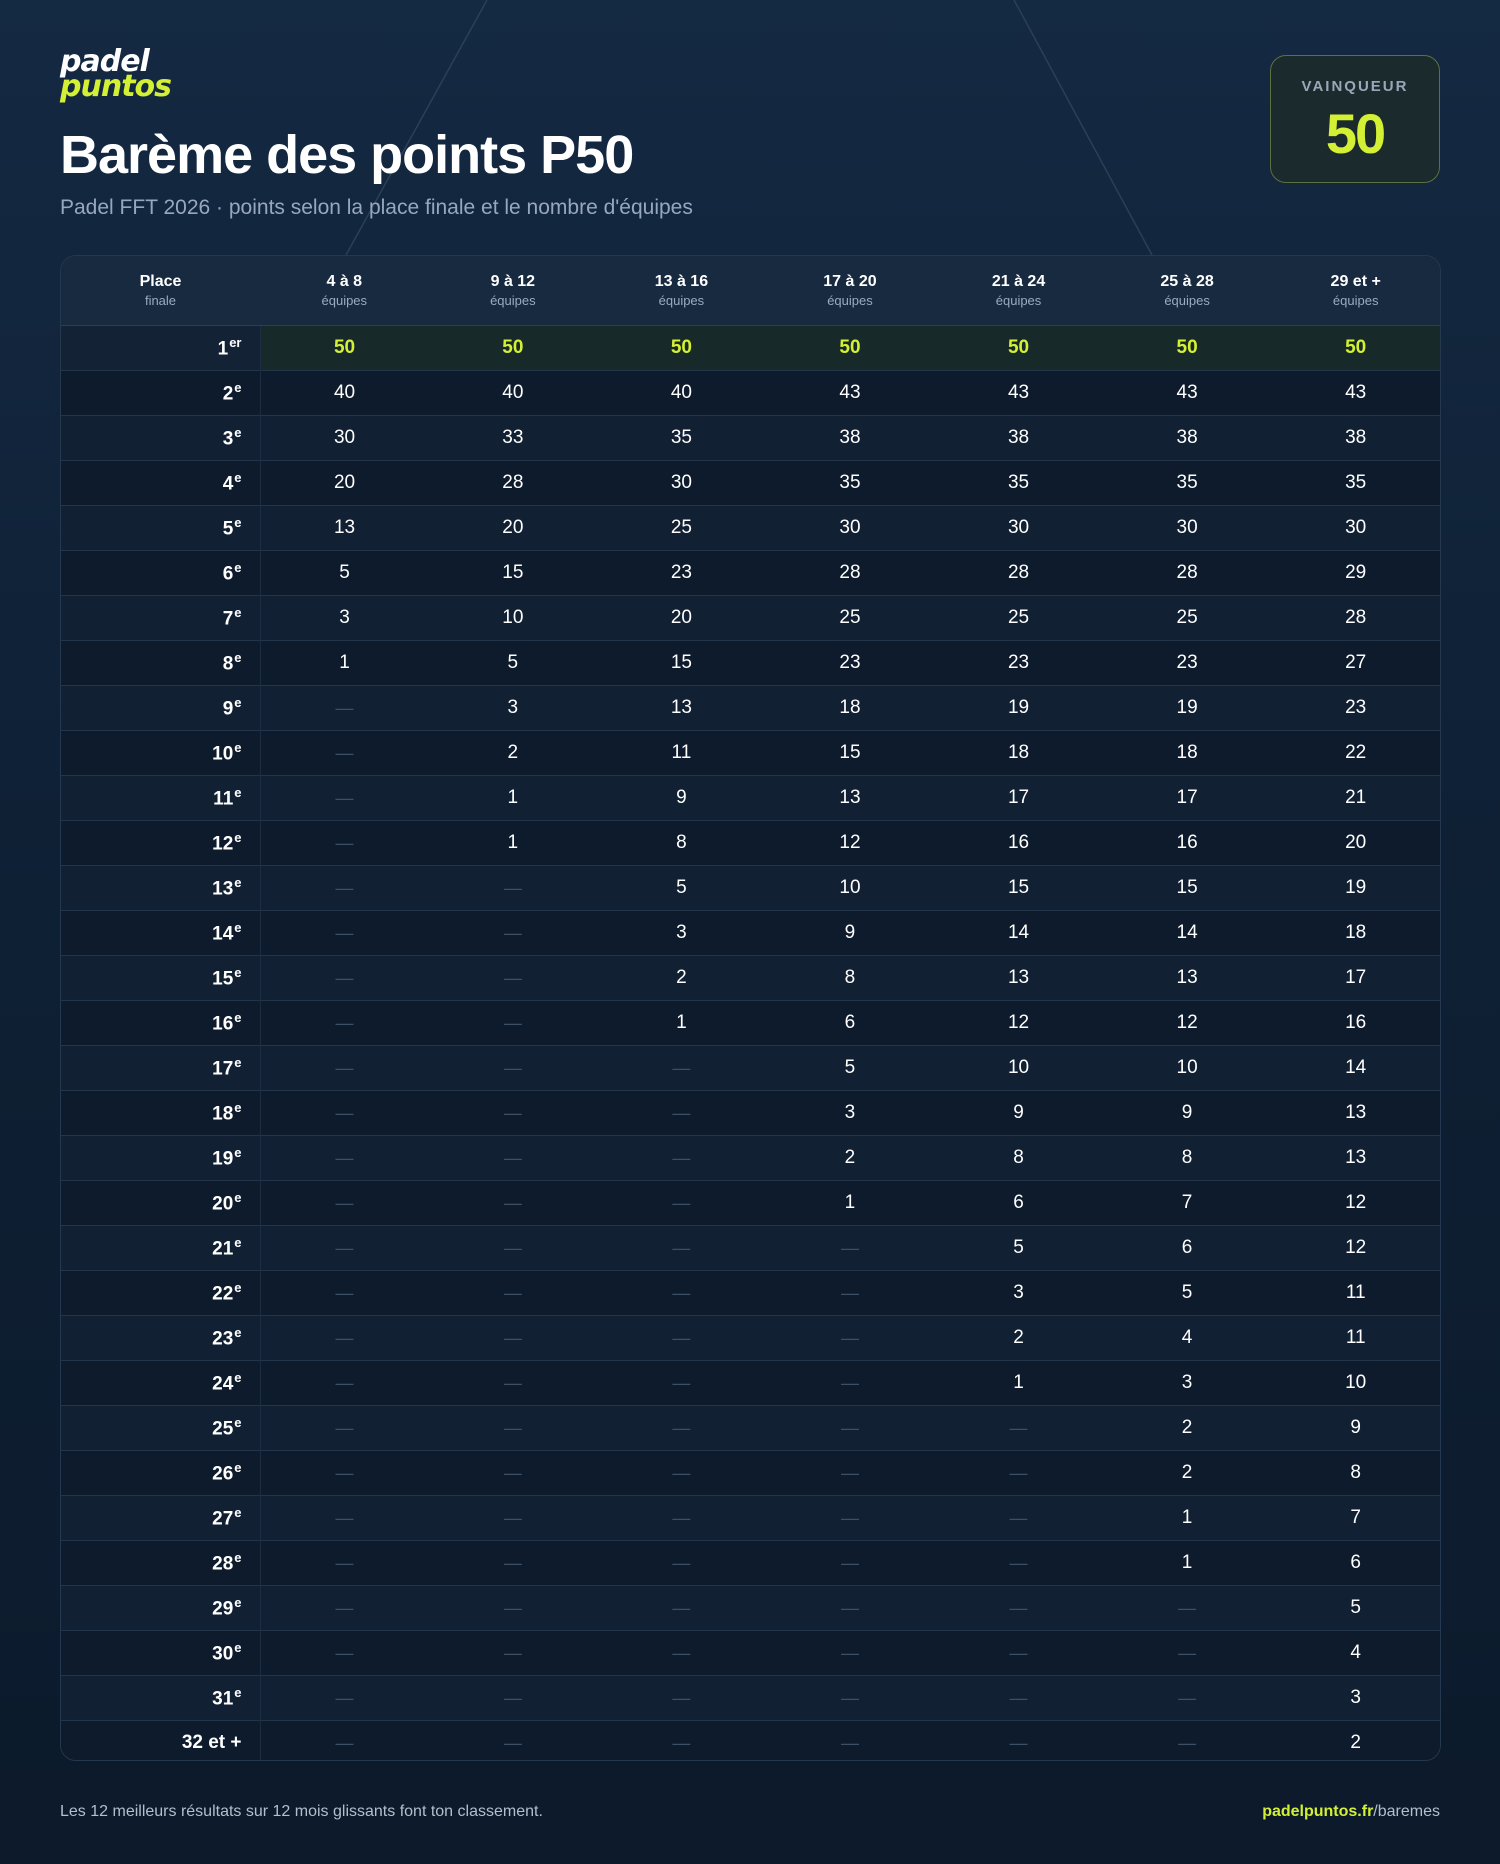  Describe the element at coordinates (161, 1383) in the screenshot. I see `place-cell: 24e` at that location.